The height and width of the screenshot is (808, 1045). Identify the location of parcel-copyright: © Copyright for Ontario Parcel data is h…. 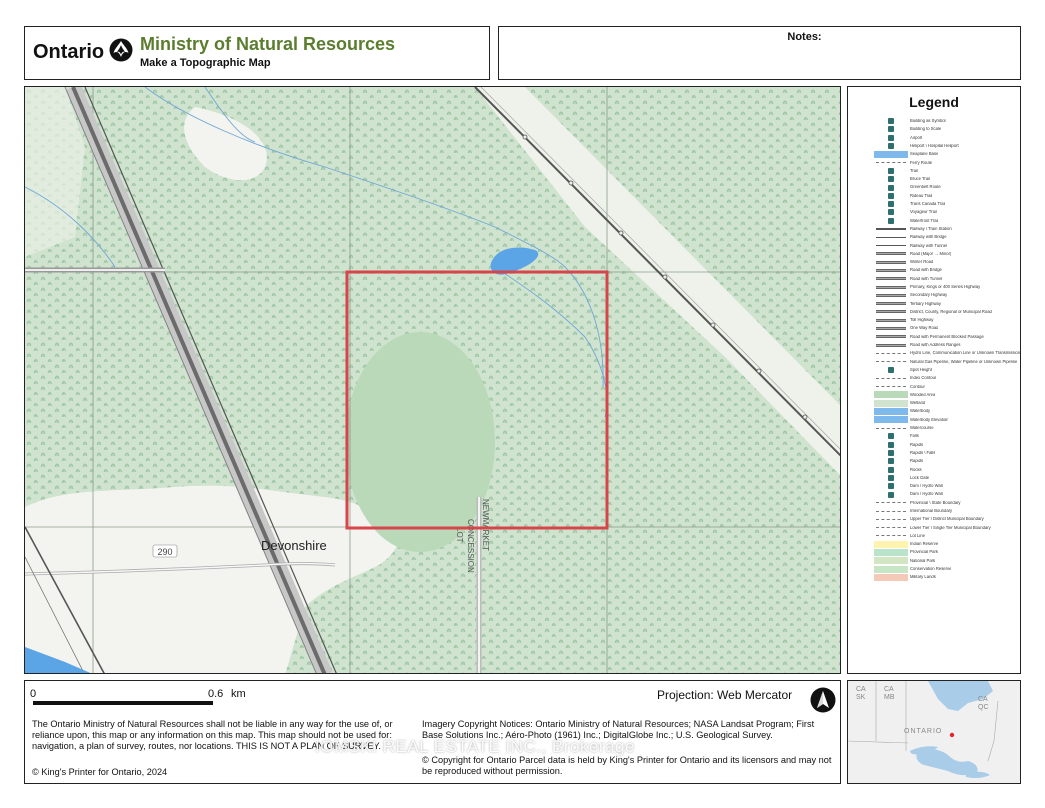
(627, 765).